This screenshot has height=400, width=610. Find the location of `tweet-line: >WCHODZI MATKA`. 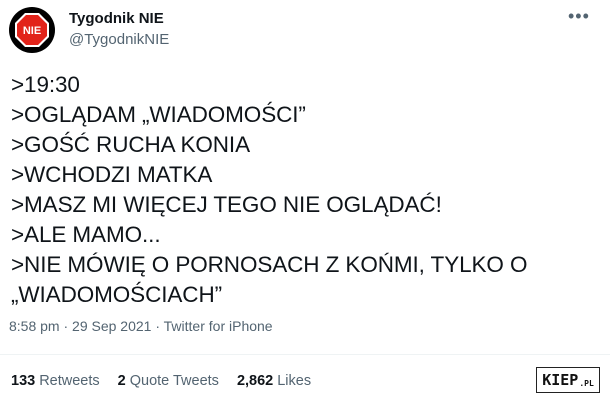

tweet-line: >WCHODZI MATKA is located at coordinates (112, 174).